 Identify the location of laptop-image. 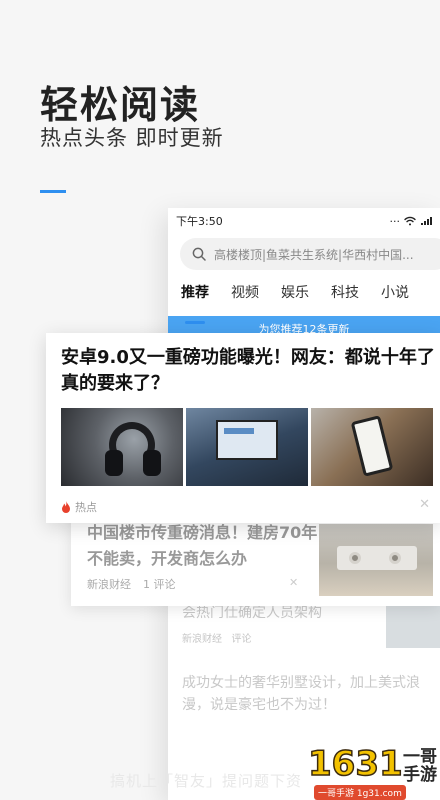
(247, 447).